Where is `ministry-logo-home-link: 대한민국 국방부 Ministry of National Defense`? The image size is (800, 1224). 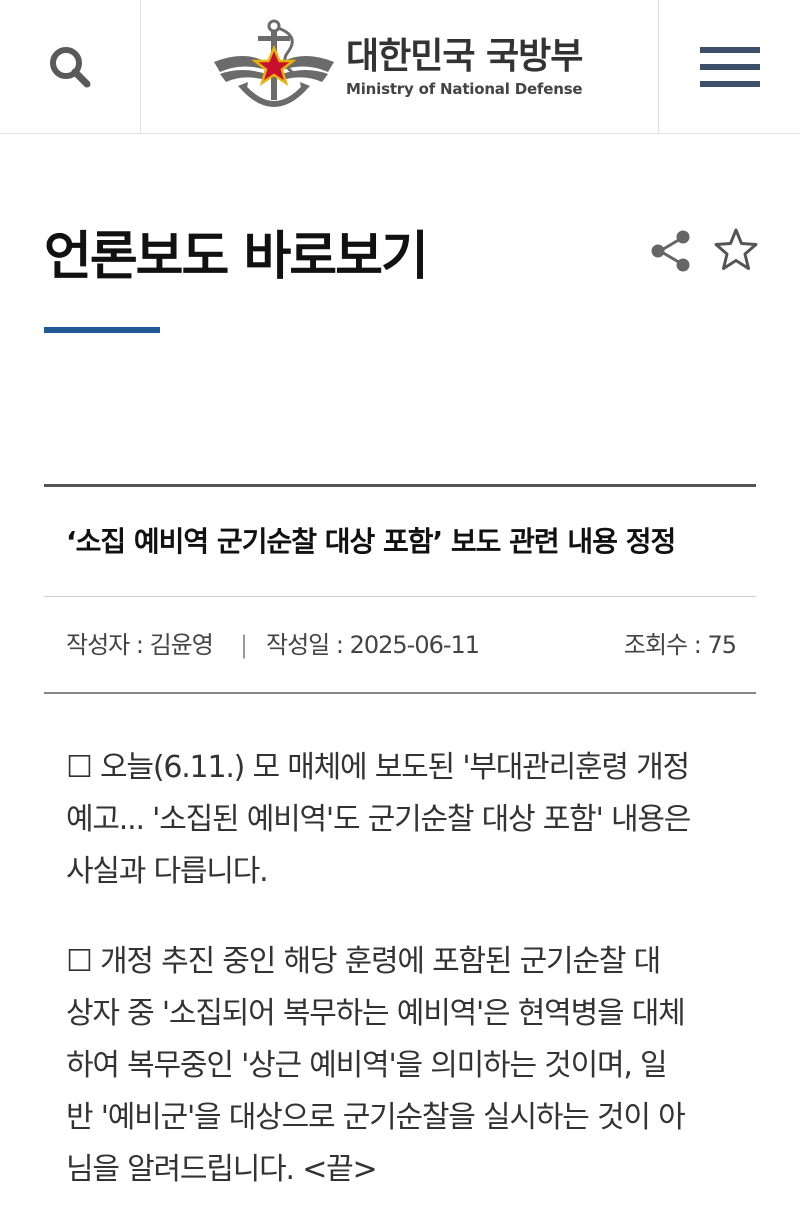 ministry-logo-home-link: 대한민국 국방부 Ministry of National Defense is located at coordinates (405, 68).